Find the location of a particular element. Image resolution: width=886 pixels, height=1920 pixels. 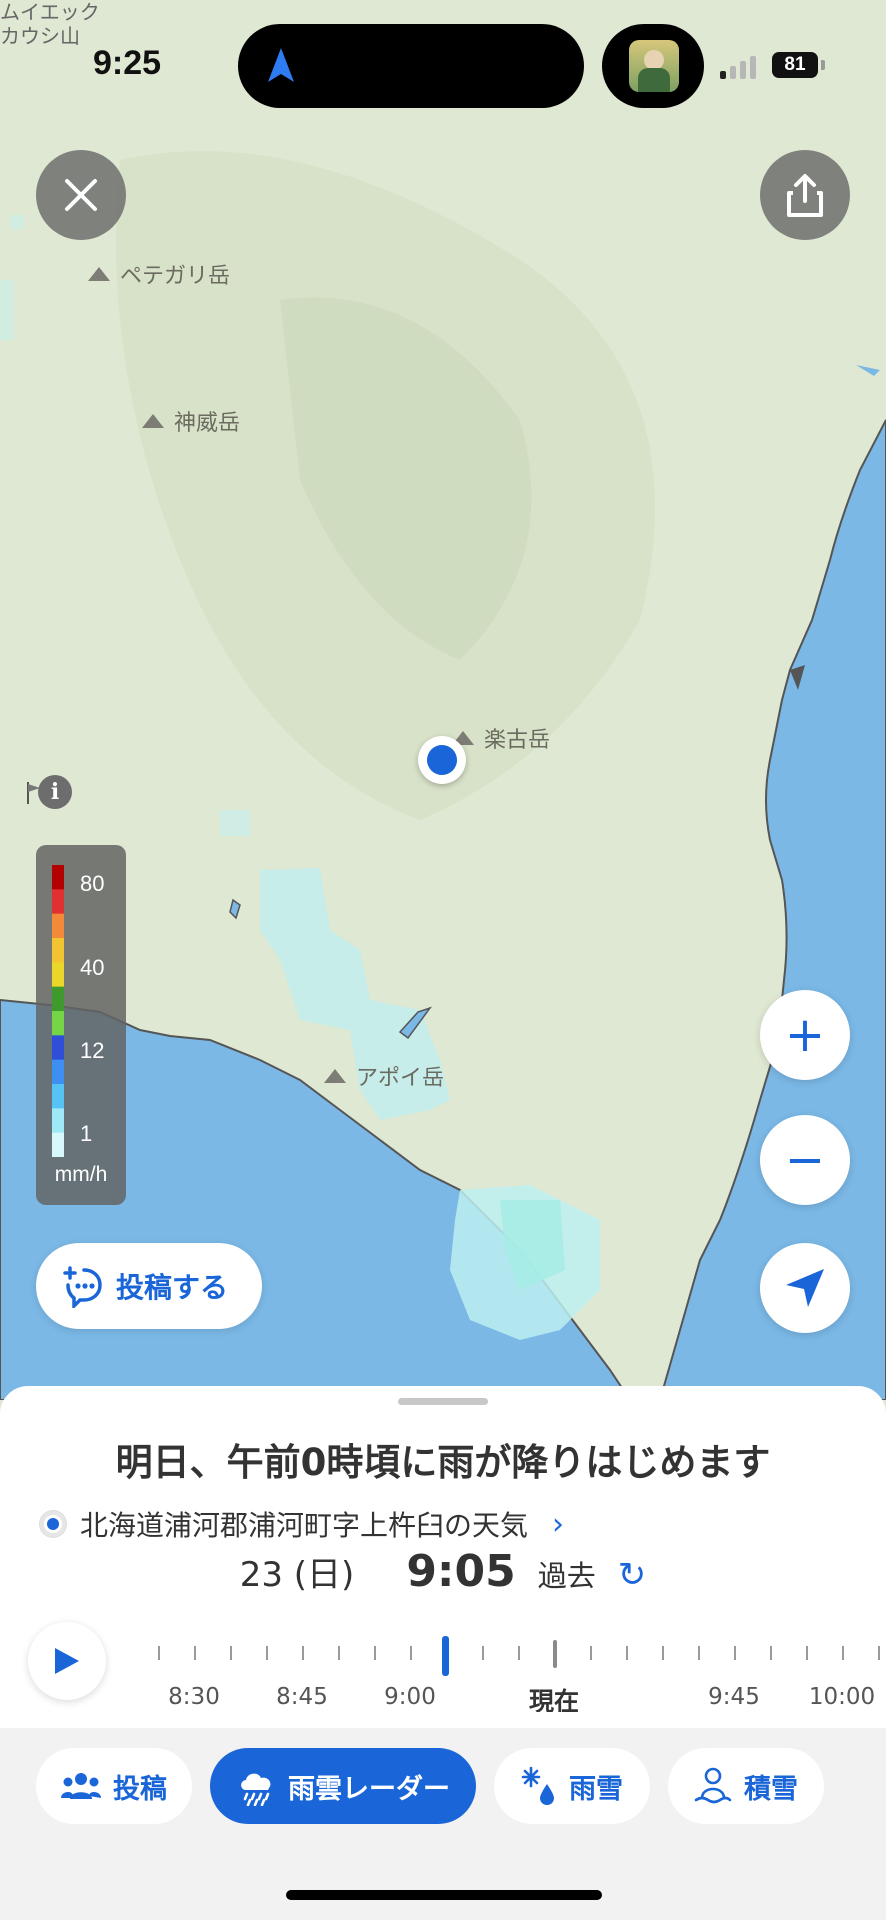

rain-cloud-icon is located at coordinates (256, 1789).